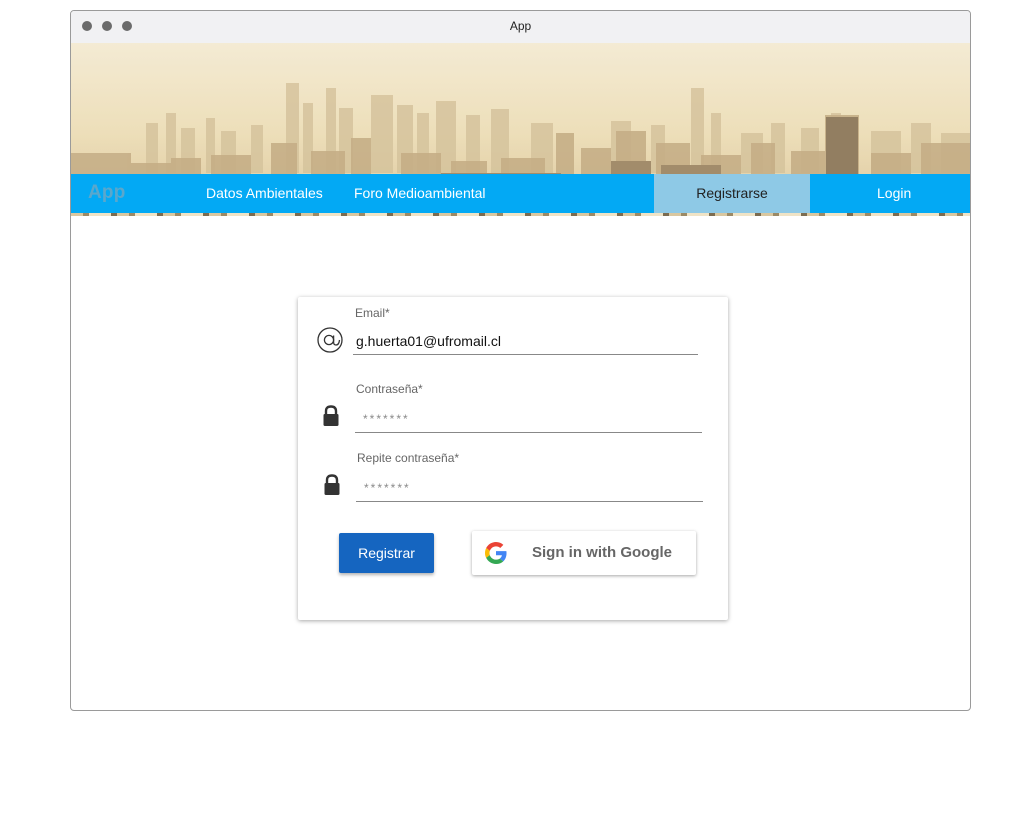  Describe the element at coordinates (894, 193) in the screenshot. I see `nav-link-login: Login` at that location.